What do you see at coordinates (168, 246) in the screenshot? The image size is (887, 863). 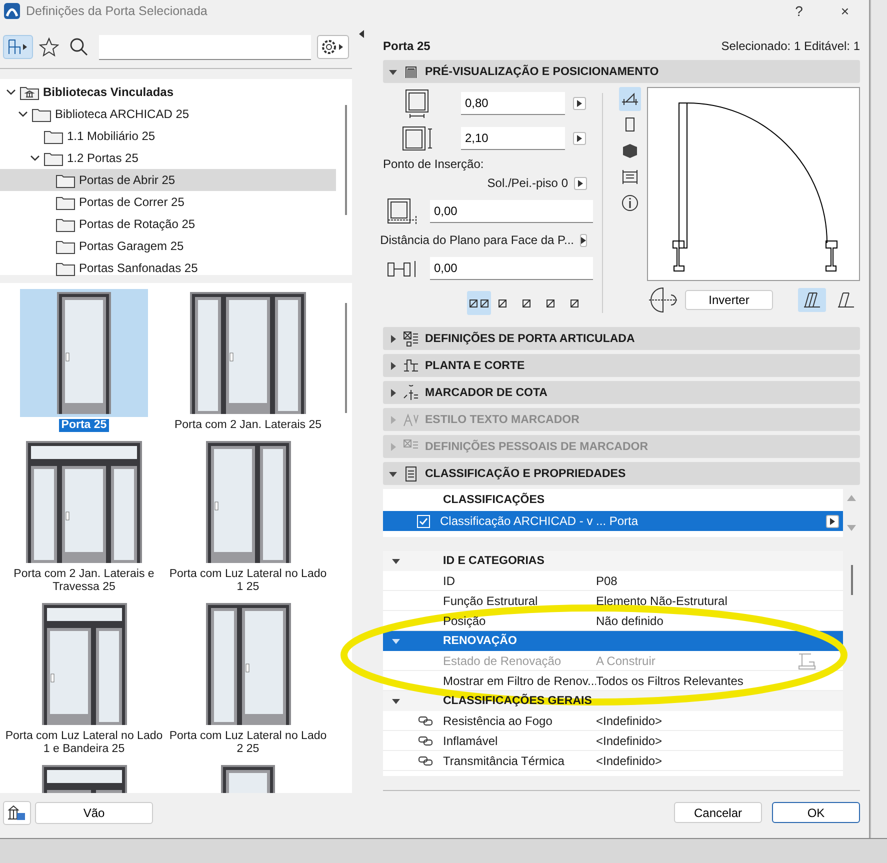 I see `tree-item: Portas Garagem 25` at bounding box center [168, 246].